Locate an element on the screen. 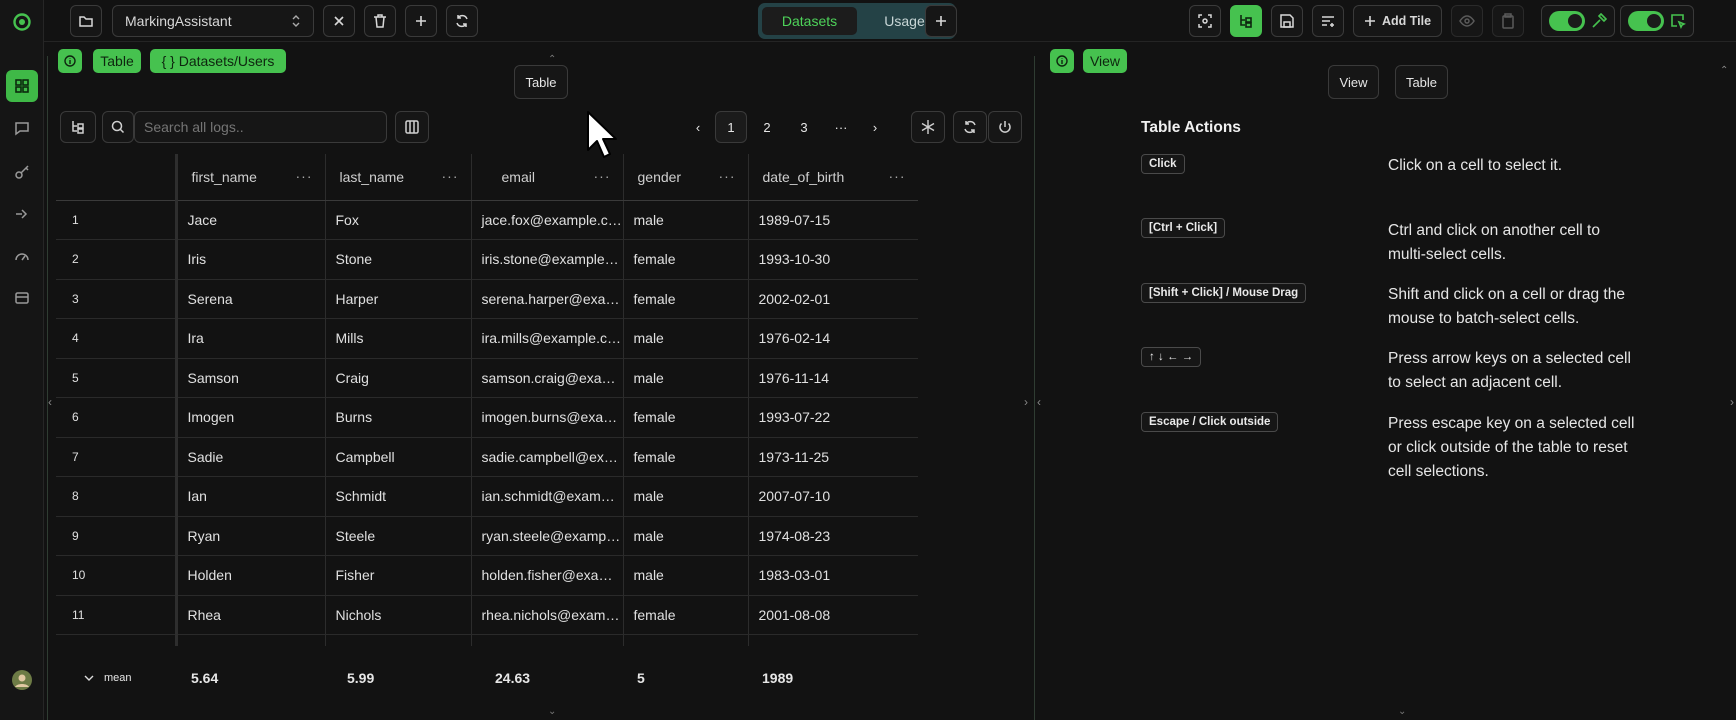 This screenshot has width=1736, height=720. table-cell: Sadie is located at coordinates (251, 457).